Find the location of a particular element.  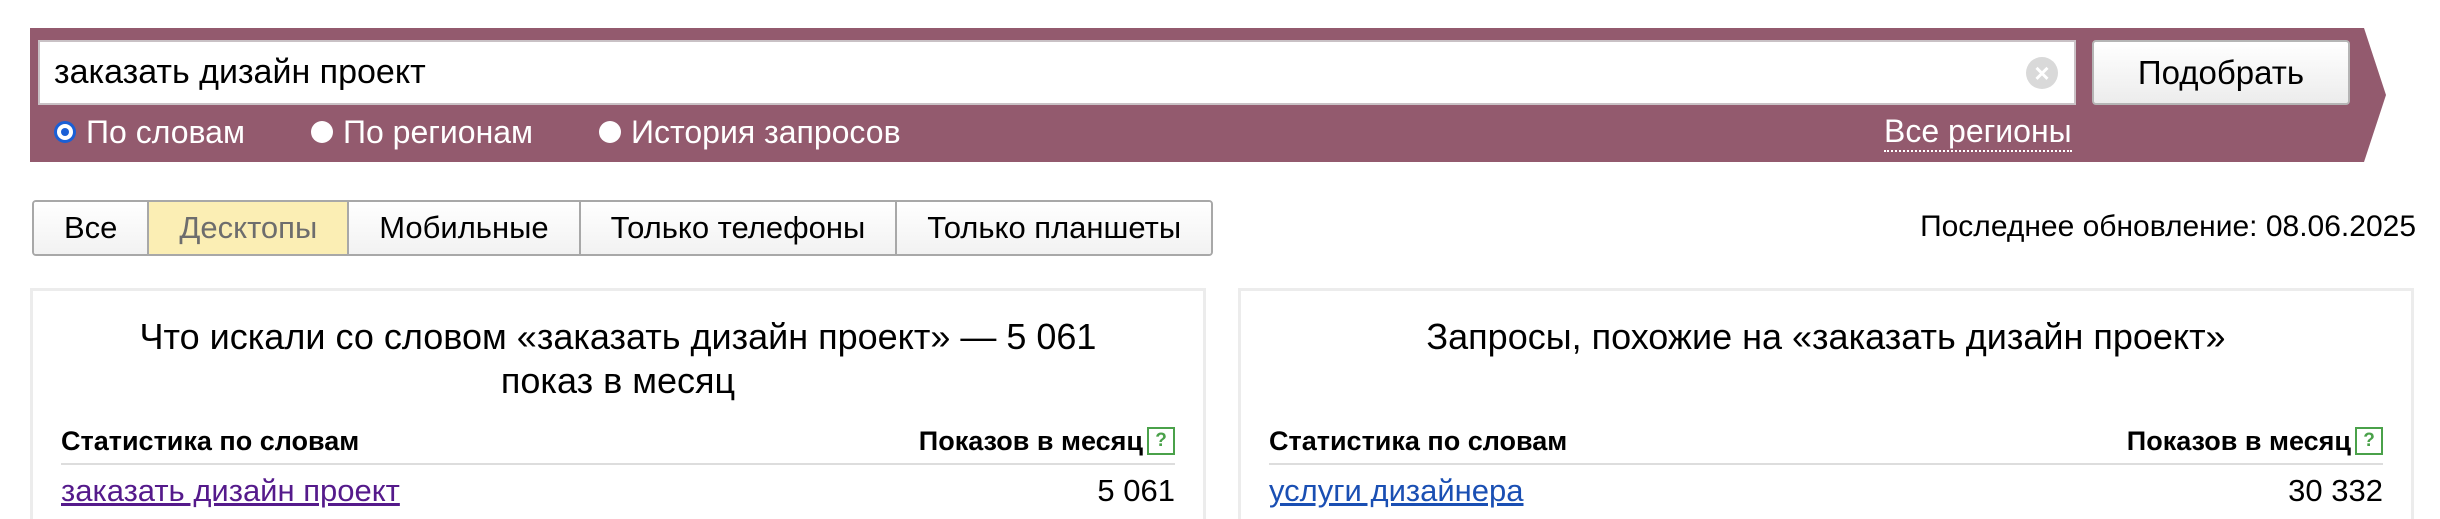

radio-by-words-label: По словам is located at coordinates (165, 131).